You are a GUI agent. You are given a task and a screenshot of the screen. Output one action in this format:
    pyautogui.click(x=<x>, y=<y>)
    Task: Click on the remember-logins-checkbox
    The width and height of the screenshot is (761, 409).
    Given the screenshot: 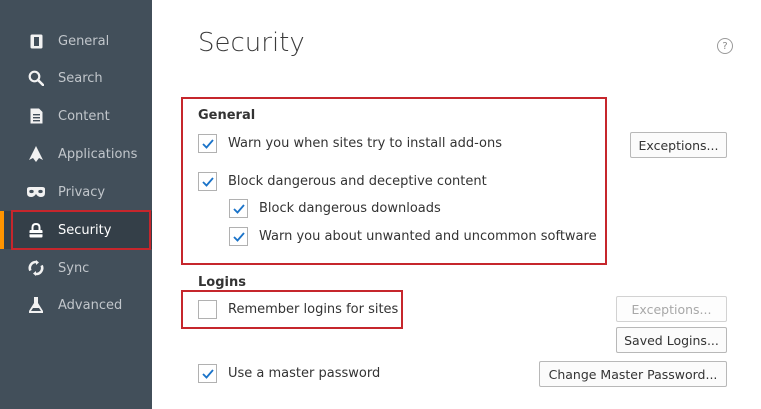 What is the action you would take?
    pyautogui.click(x=207, y=309)
    